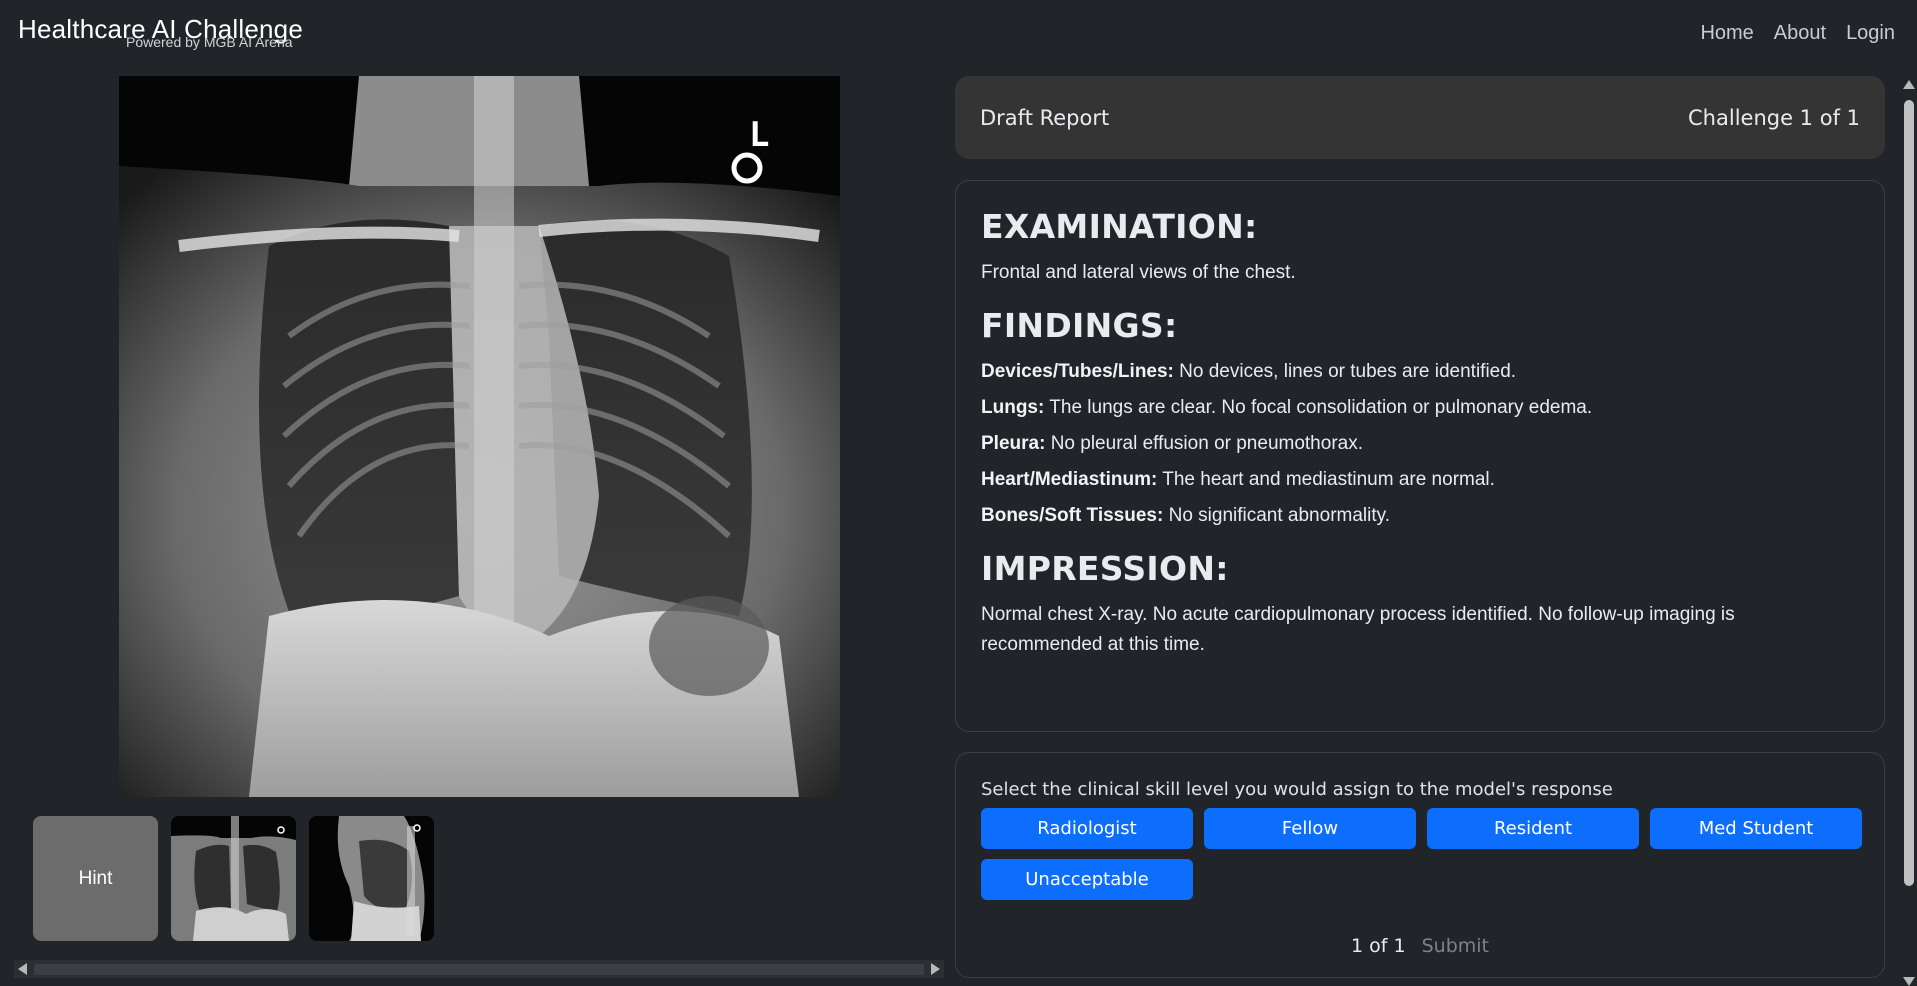 This screenshot has height=986, width=1917. I want to click on top-nav: Home About Login, so click(1797, 33).